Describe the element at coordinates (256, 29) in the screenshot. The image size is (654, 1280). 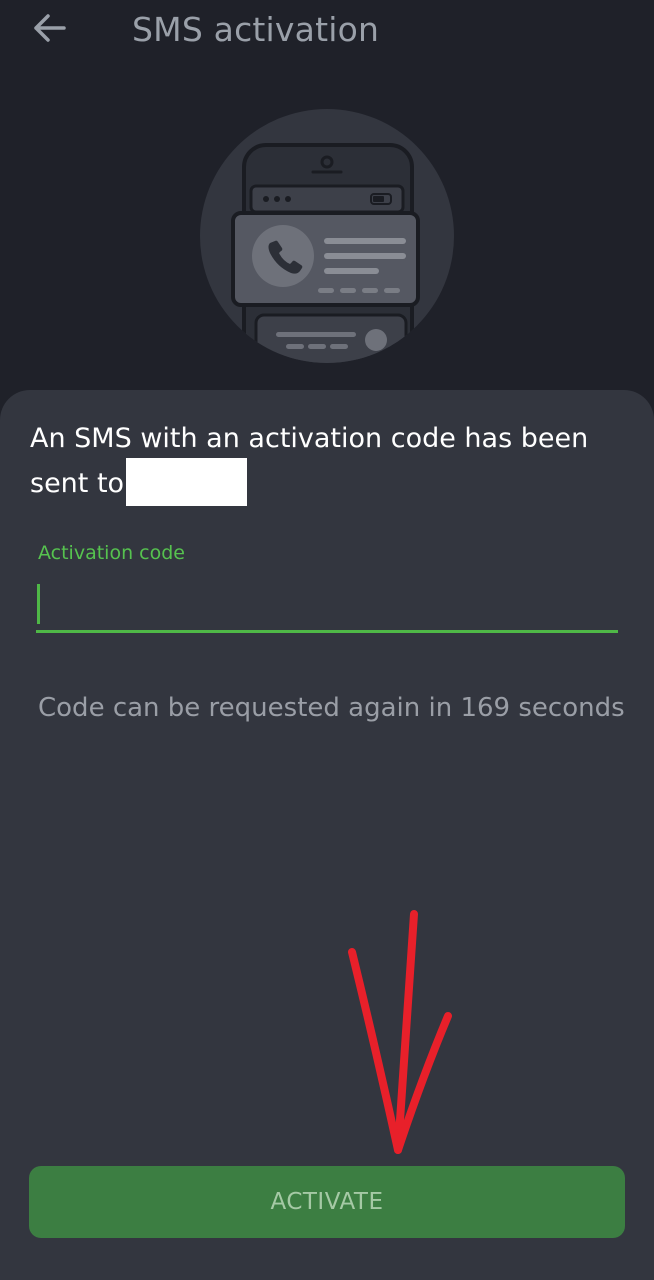
I see `page-title: SMS activation` at that location.